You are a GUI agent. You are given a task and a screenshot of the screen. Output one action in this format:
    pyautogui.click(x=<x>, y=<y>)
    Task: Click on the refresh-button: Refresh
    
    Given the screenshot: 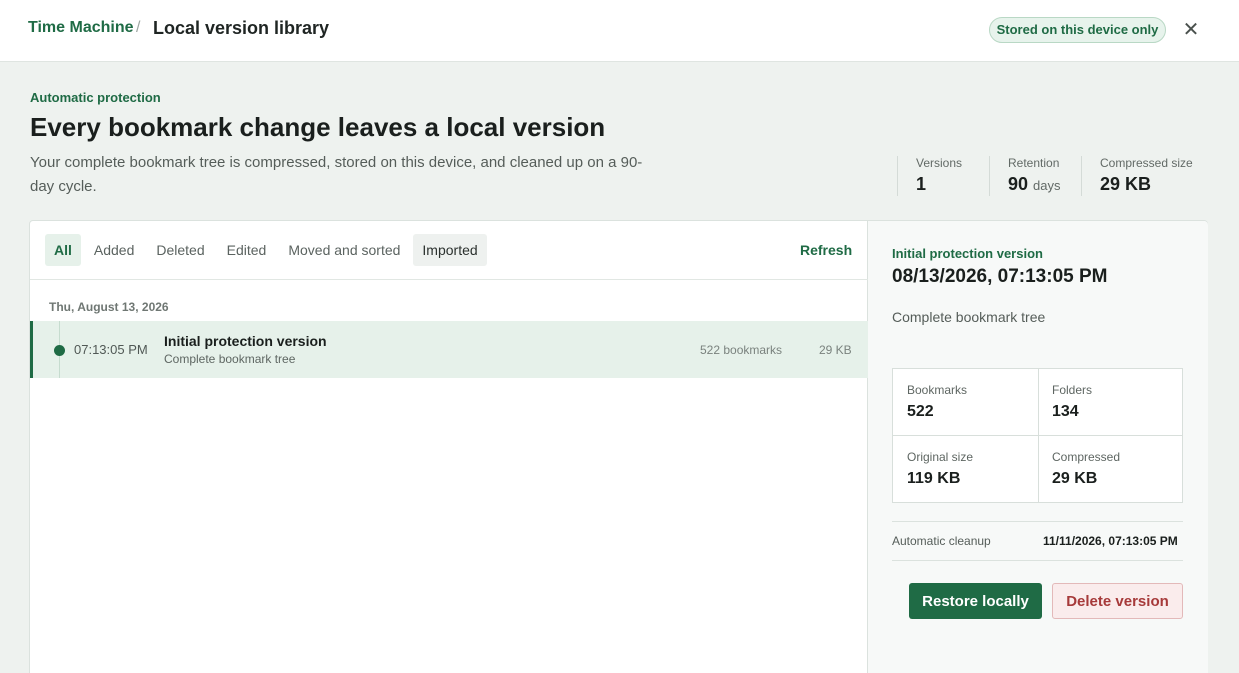 What is the action you would take?
    pyautogui.click(x=826, y=250)
    